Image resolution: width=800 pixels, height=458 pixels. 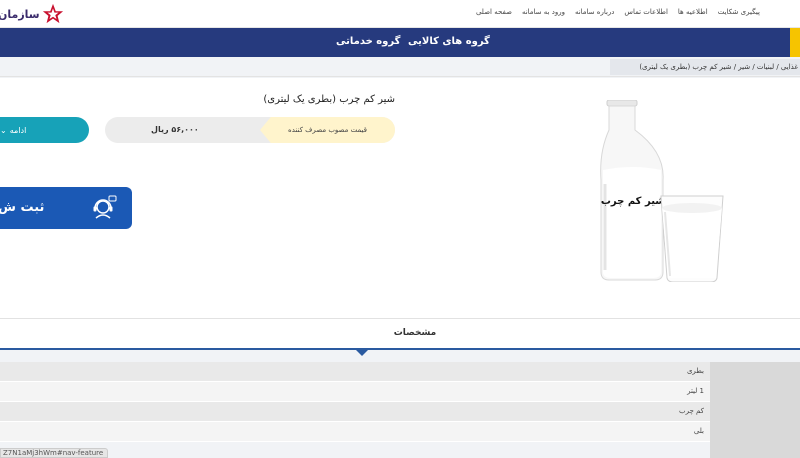 What do you see at coordinates (3, 130) in the screenshot?
I see `chevron-down-icon: ⌄` at bounding box center [3, 130].